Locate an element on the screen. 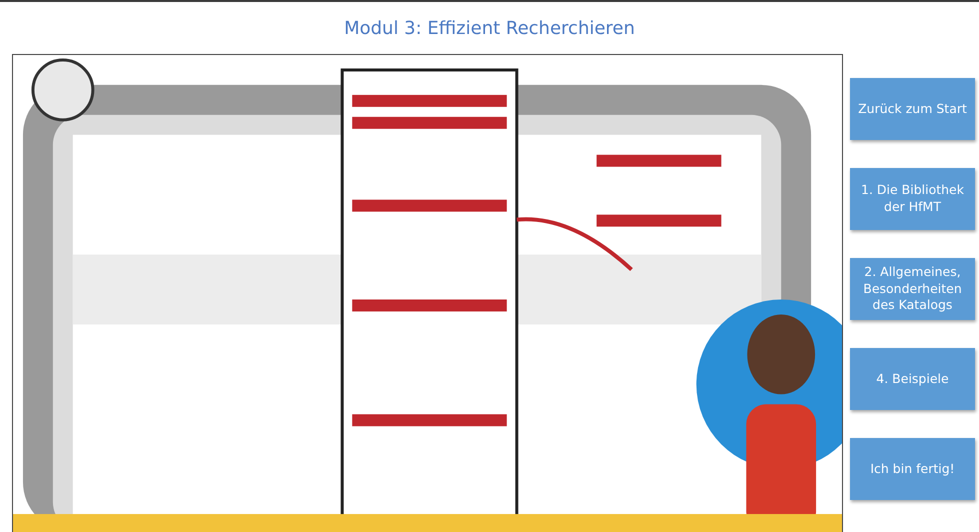  page-title: Modul 3: Effizient Recherchieren is located at coordinates (489, 28).